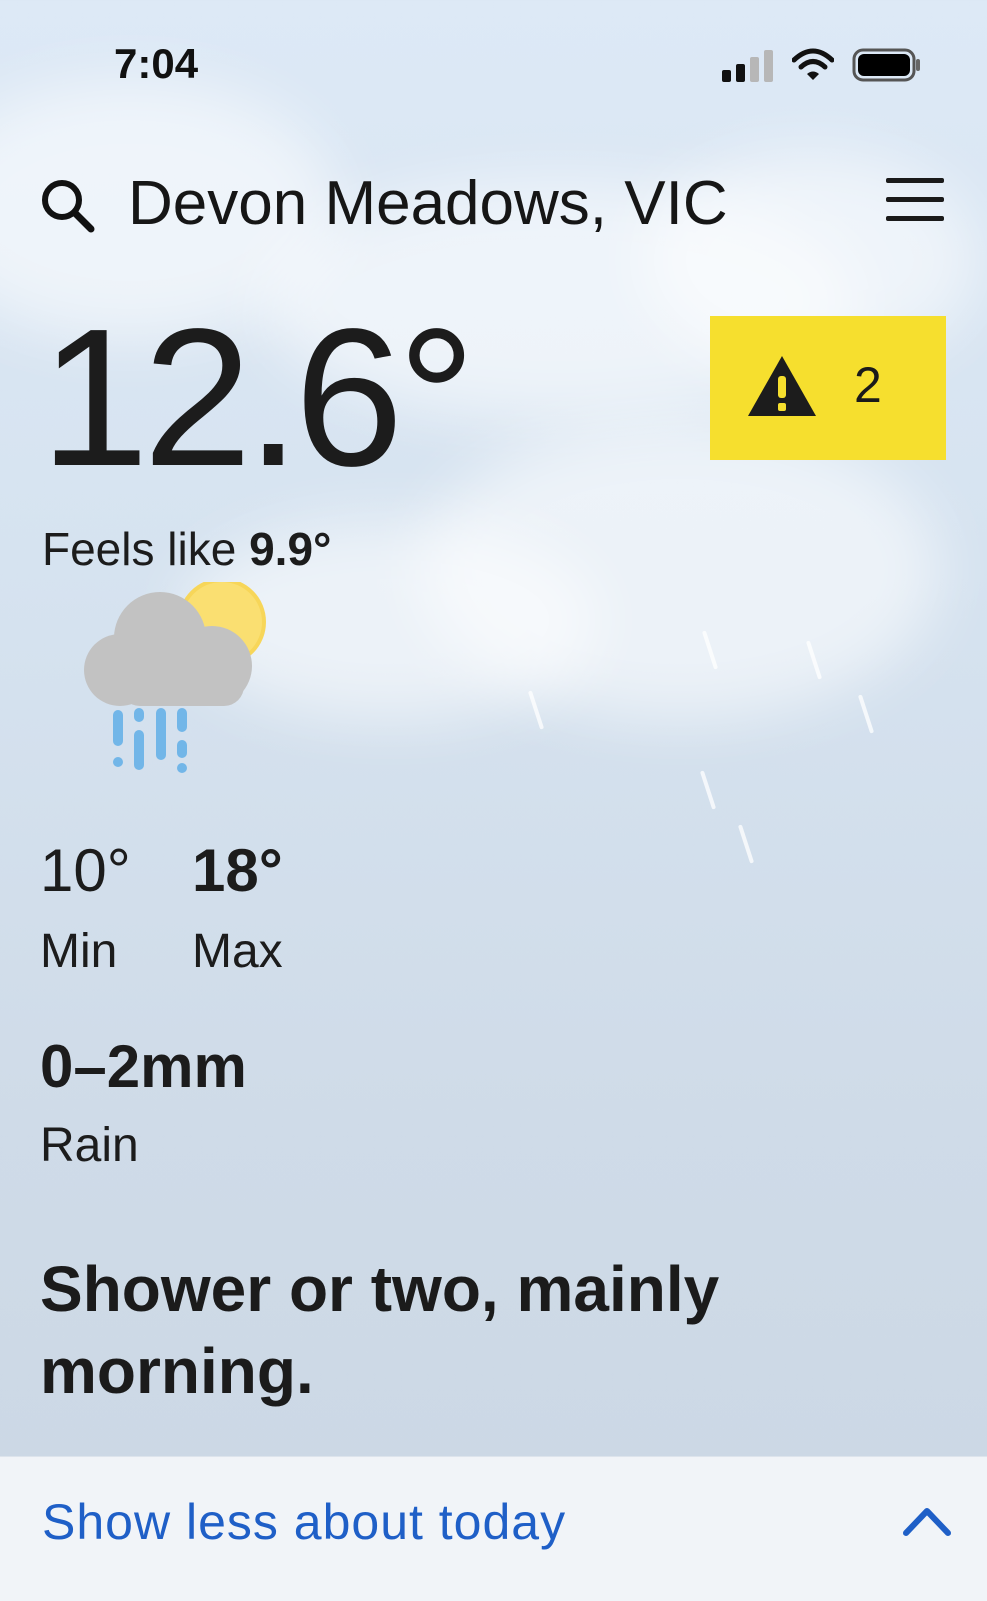  I want to click on rain-label: Rain, so click(89, 1145).